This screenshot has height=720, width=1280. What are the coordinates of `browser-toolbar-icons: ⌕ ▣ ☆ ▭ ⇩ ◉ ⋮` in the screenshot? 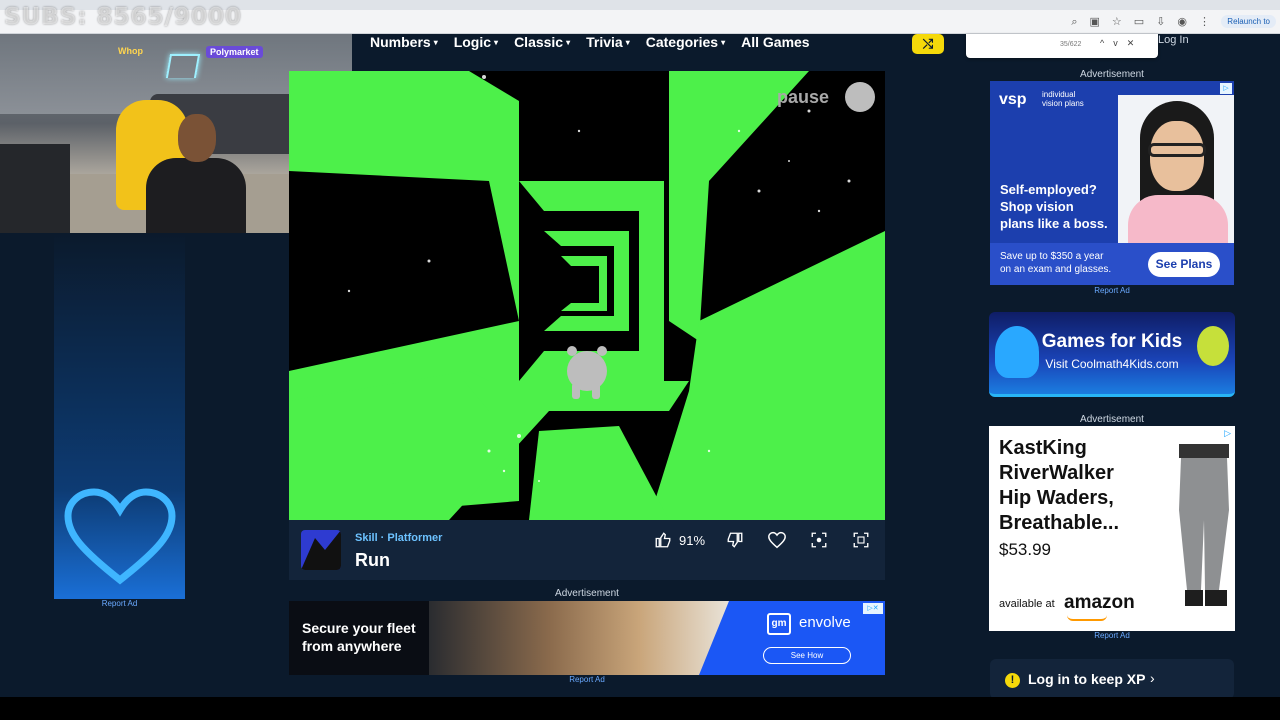 It's located at (1140, 22).